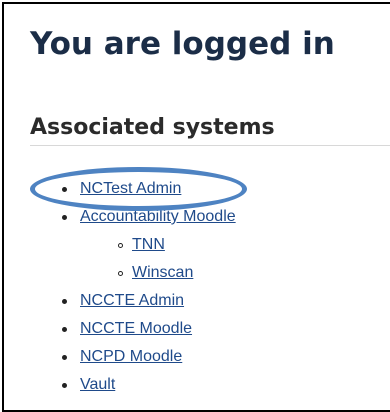  I want to click on system-link-winscan: Winscan, so click(162, 273).